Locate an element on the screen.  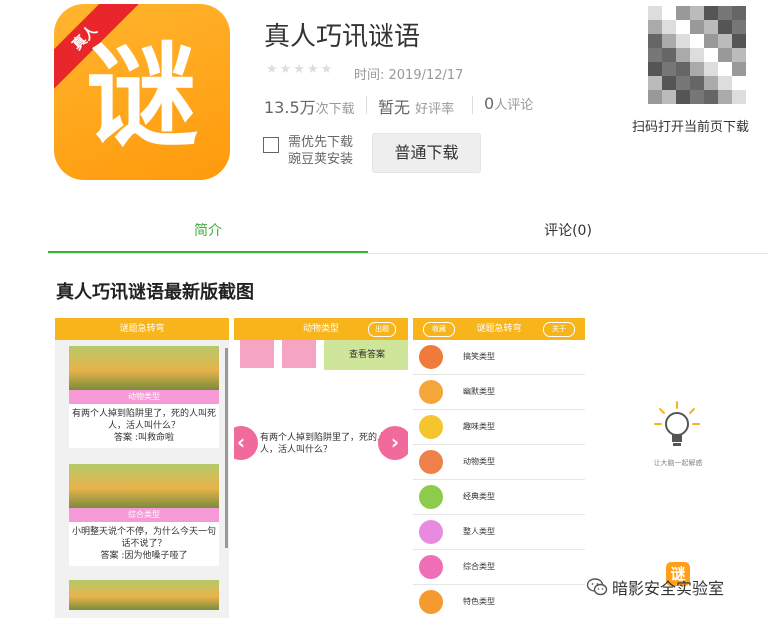
topic-button: 出题 is located at coordinates (382, 329).